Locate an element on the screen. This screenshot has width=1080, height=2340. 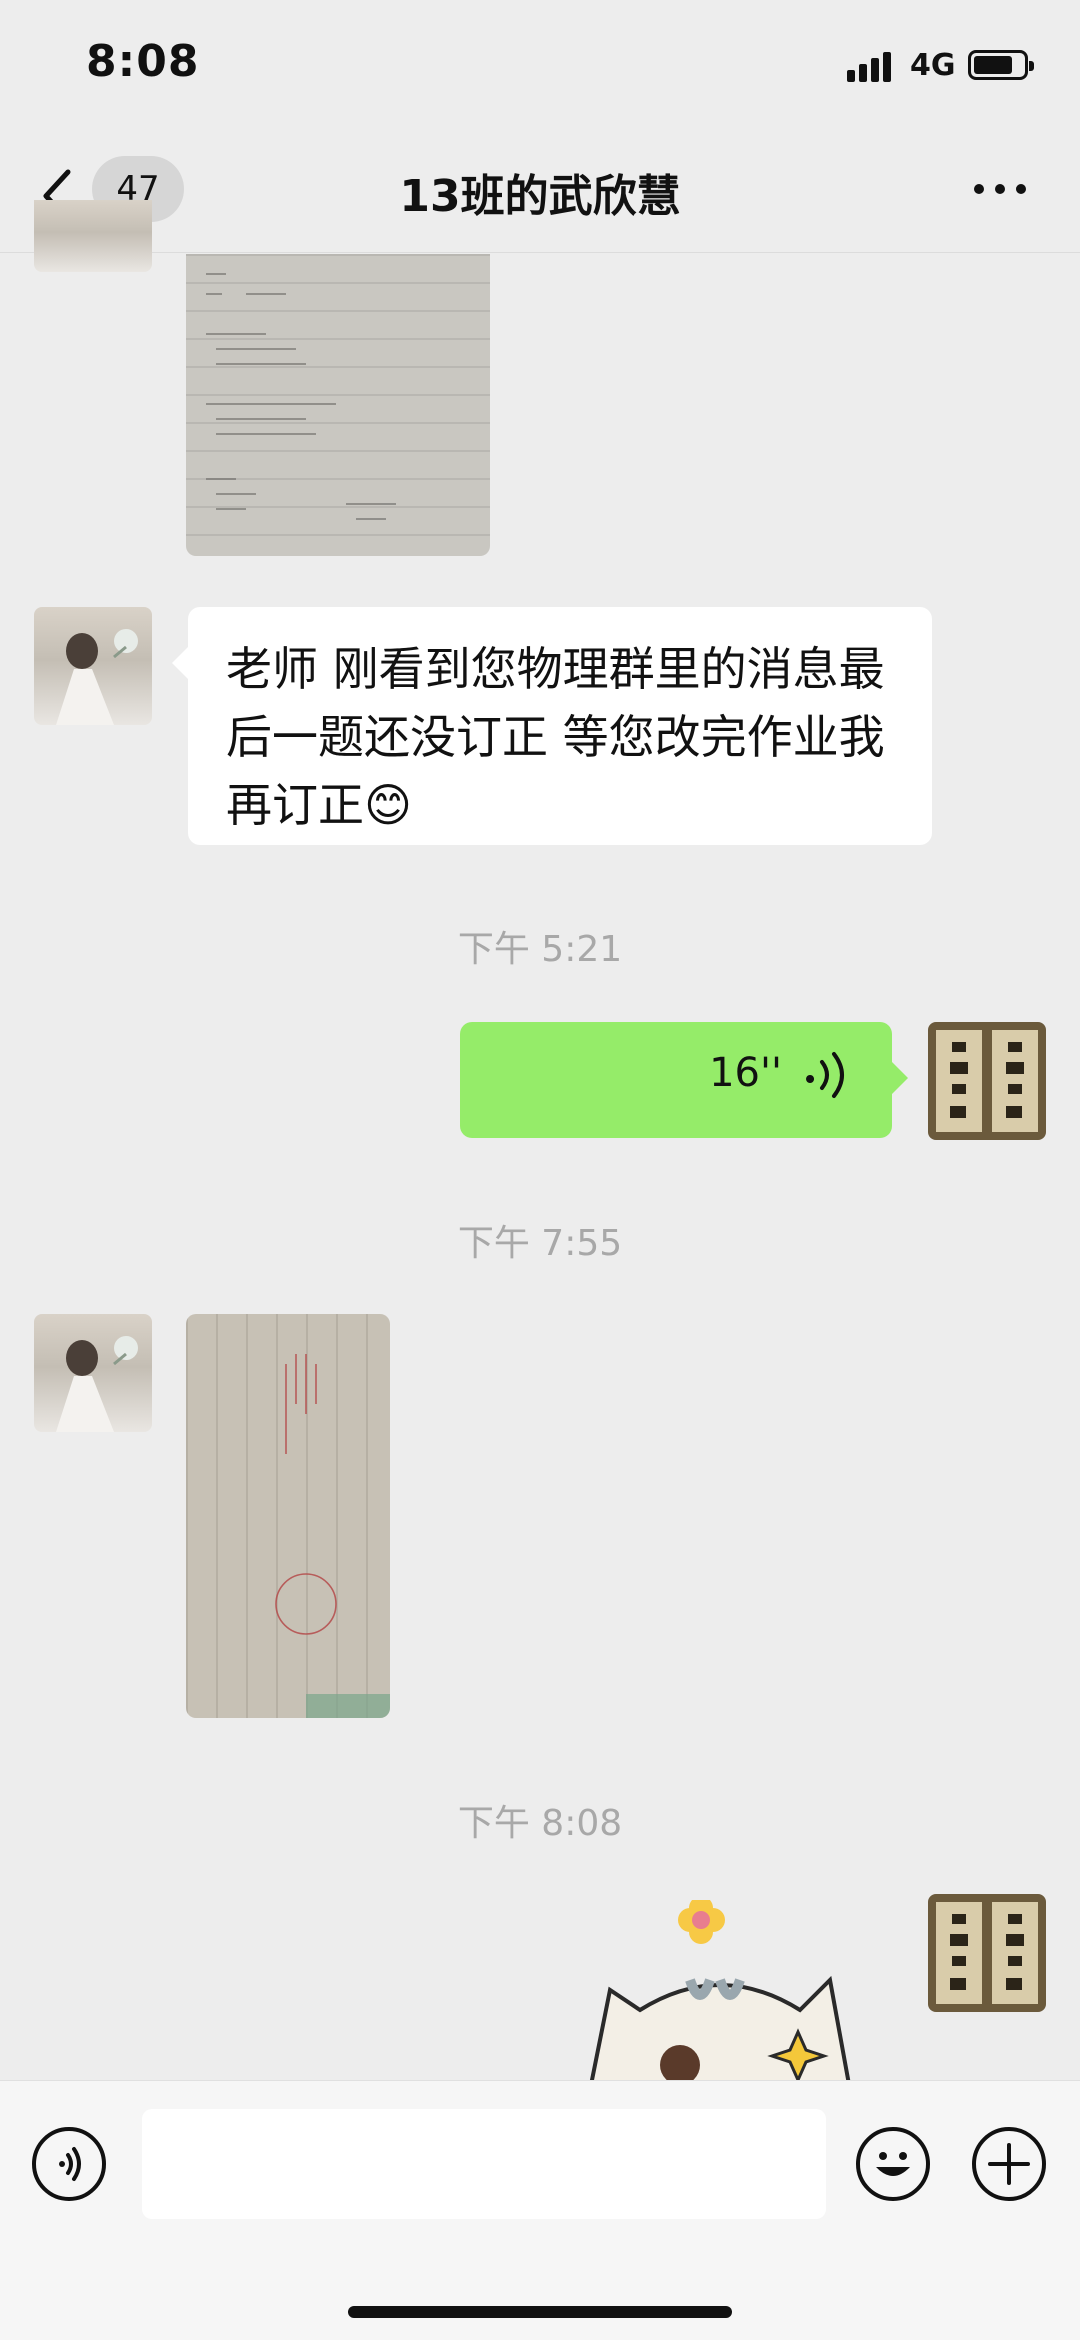
voice-icon is located at coordinates (69, 2164).